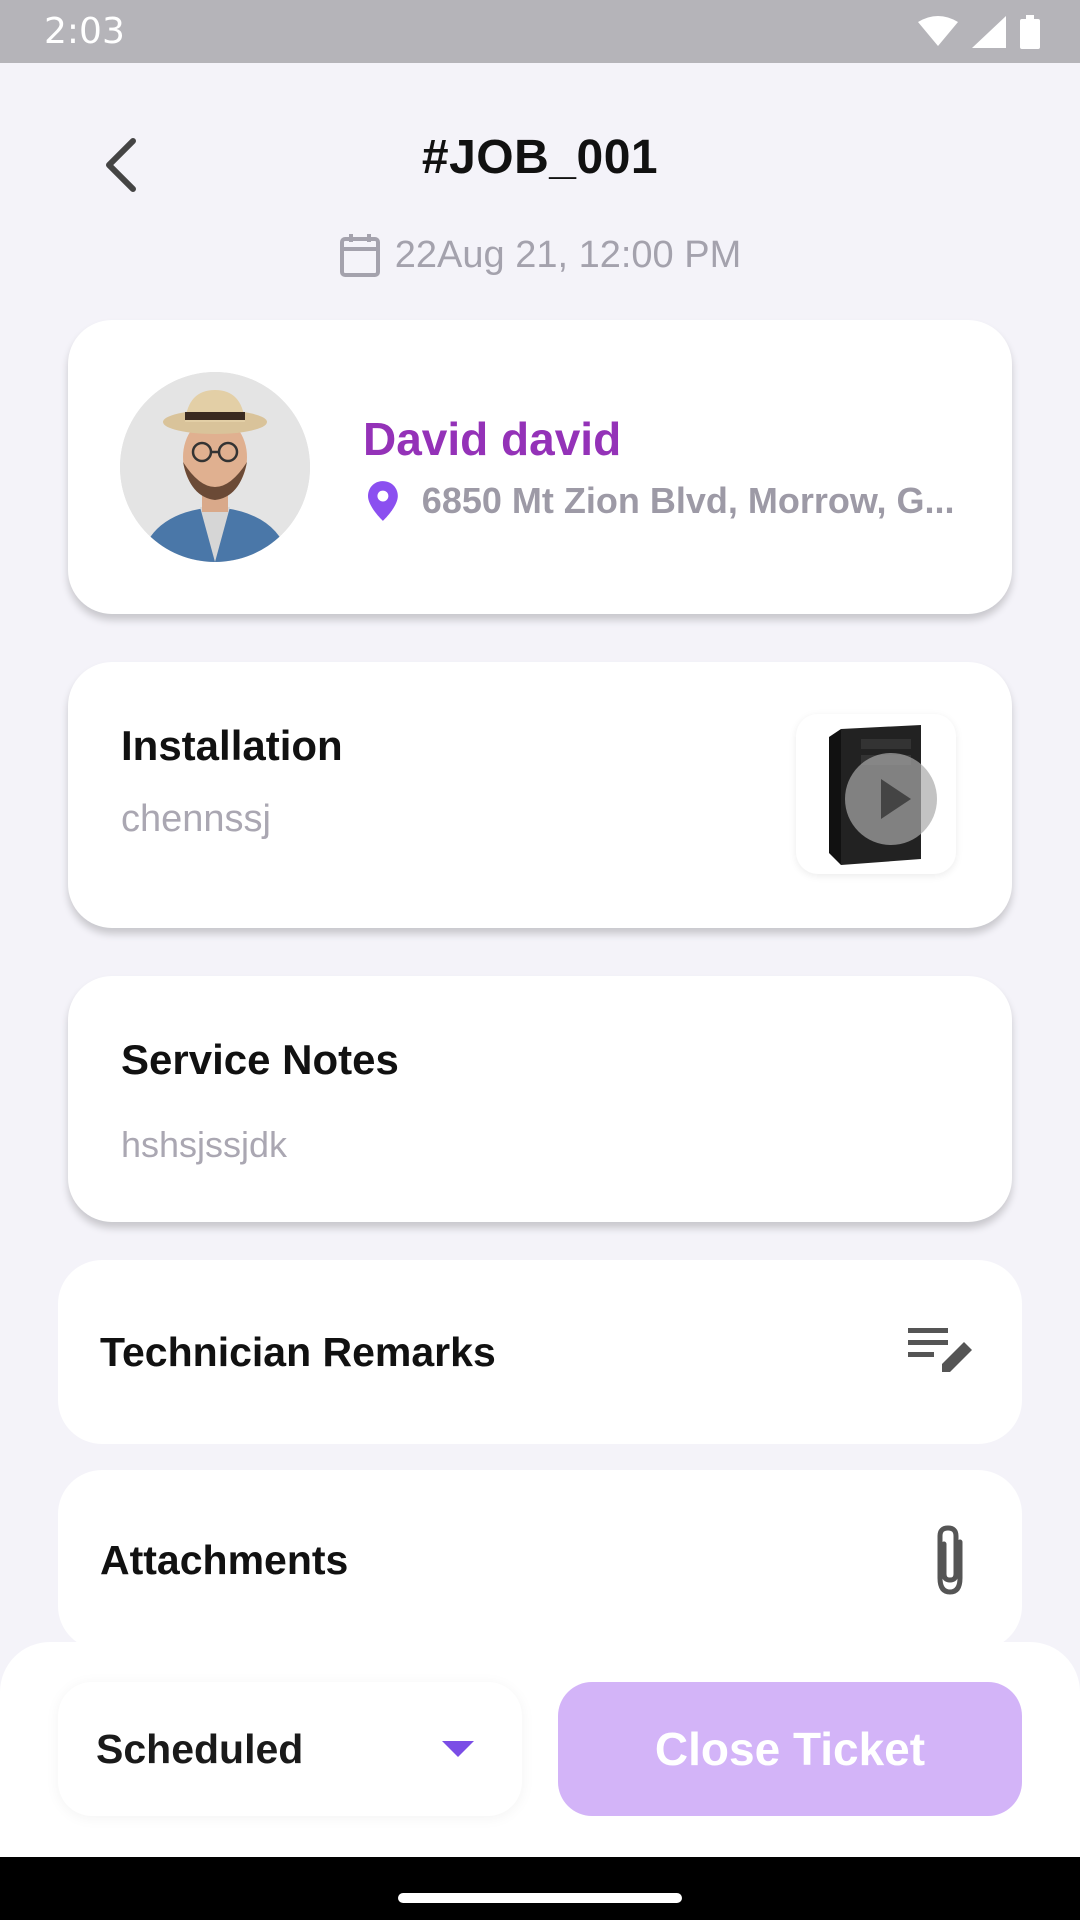 The height and width of the screenshot is (1920, 1080). Describe the element at coordinates (540, 1352) in the screenshot. I see `technician-remarks-row: Technician Remarks` at that location.